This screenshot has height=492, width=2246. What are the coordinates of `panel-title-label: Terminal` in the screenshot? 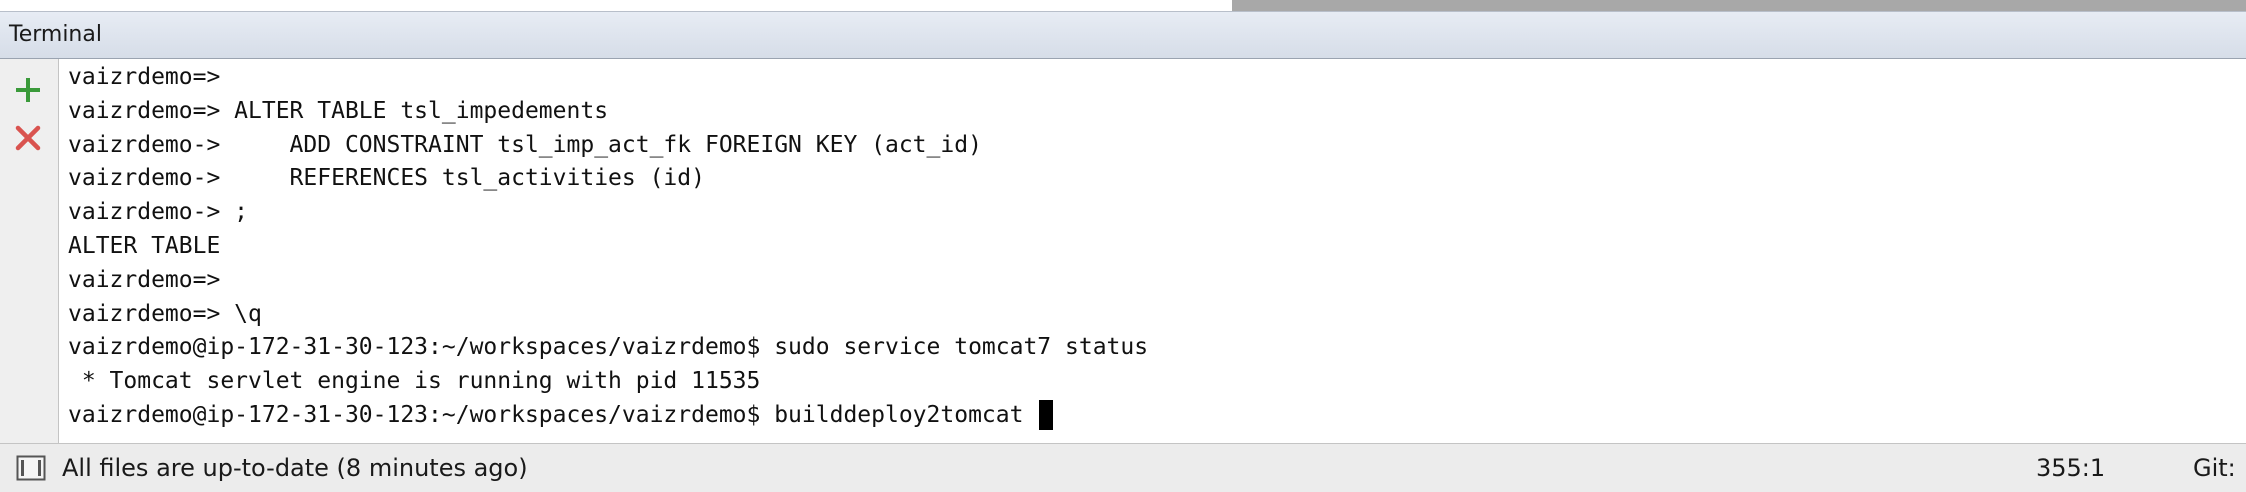 It's located at (55, 34).